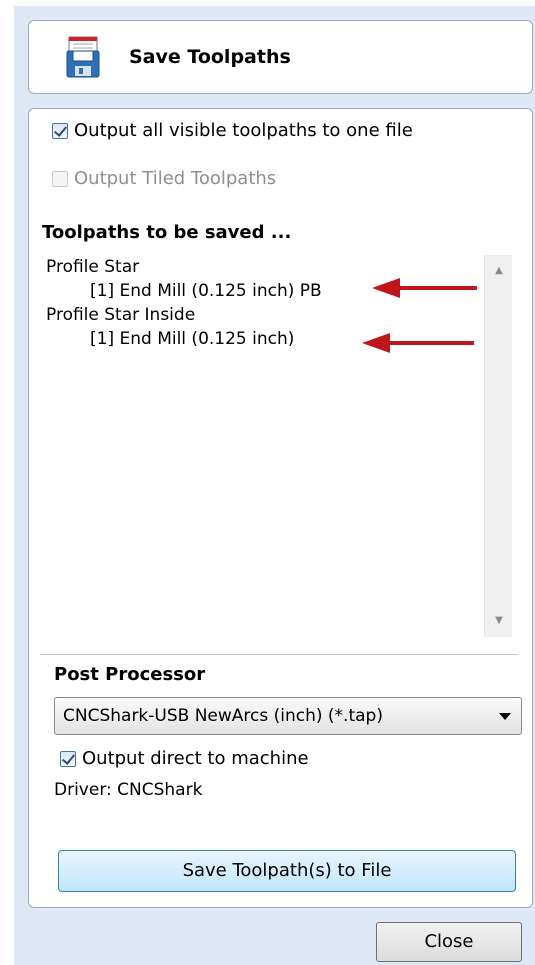  I want to click on list-scrollbar: ▲ ▼, so click(498, 446).